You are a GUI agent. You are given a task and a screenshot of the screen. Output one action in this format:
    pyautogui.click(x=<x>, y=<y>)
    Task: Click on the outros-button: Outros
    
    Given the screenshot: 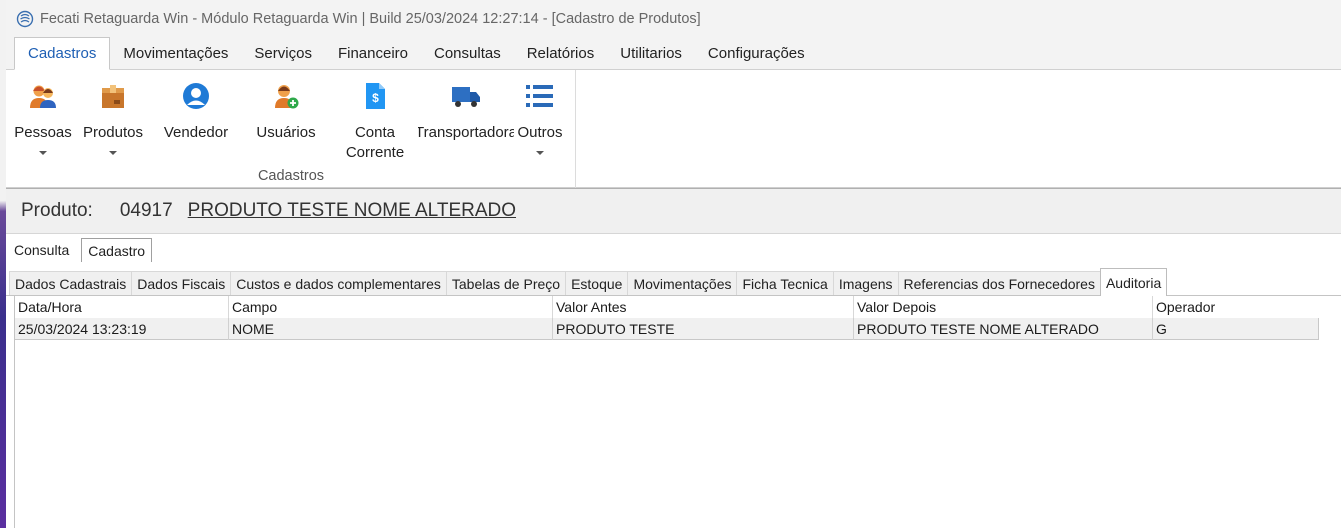 What is the action you would take?
    pyautogui.click(x=540, y=118)
    